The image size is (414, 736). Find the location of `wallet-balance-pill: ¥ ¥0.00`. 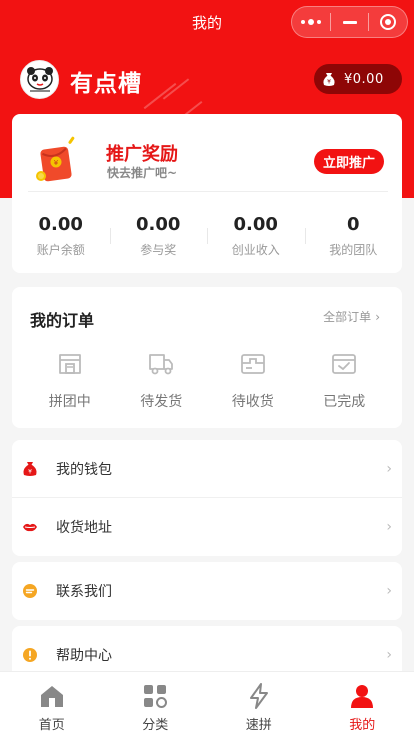

wallet-balance-pill: ¥ ¥0.00 is located at coordinates (358, 79).